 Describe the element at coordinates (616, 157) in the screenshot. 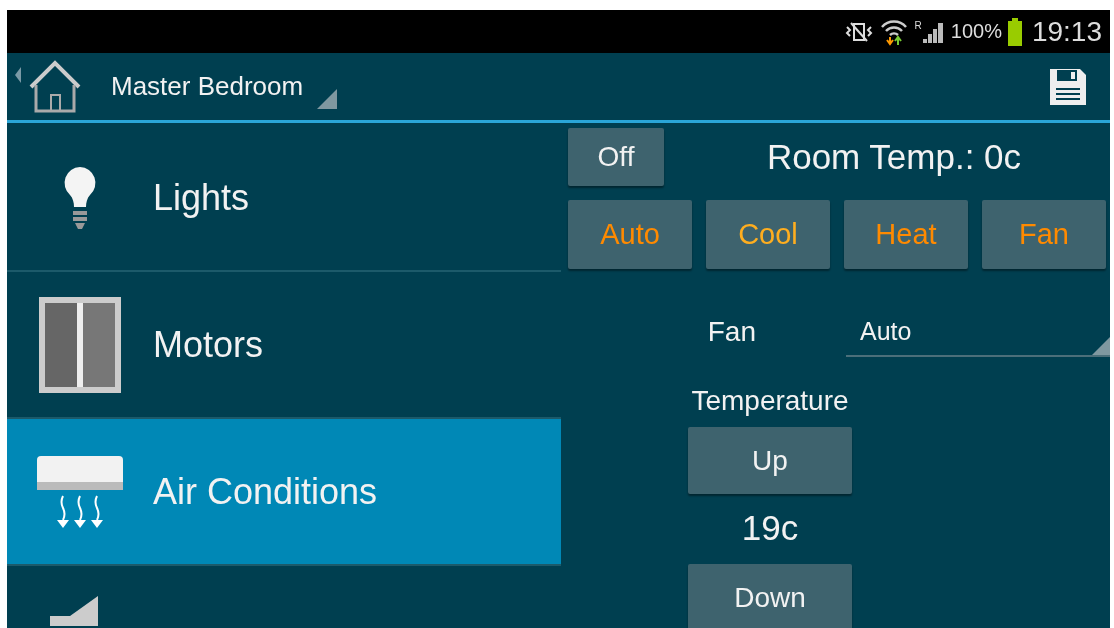

I see `power-button: Off` at that location.